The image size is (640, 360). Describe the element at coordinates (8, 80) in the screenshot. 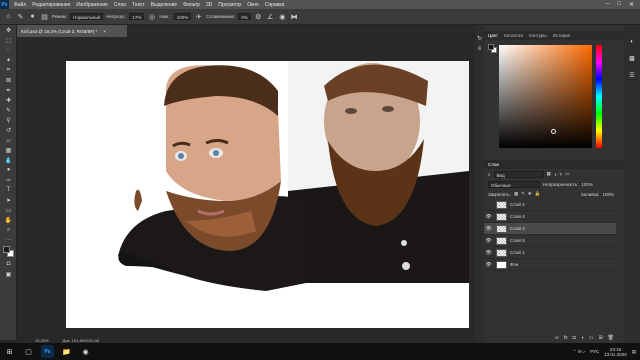

I see `frame-tool-icon: ⊠` at that location.